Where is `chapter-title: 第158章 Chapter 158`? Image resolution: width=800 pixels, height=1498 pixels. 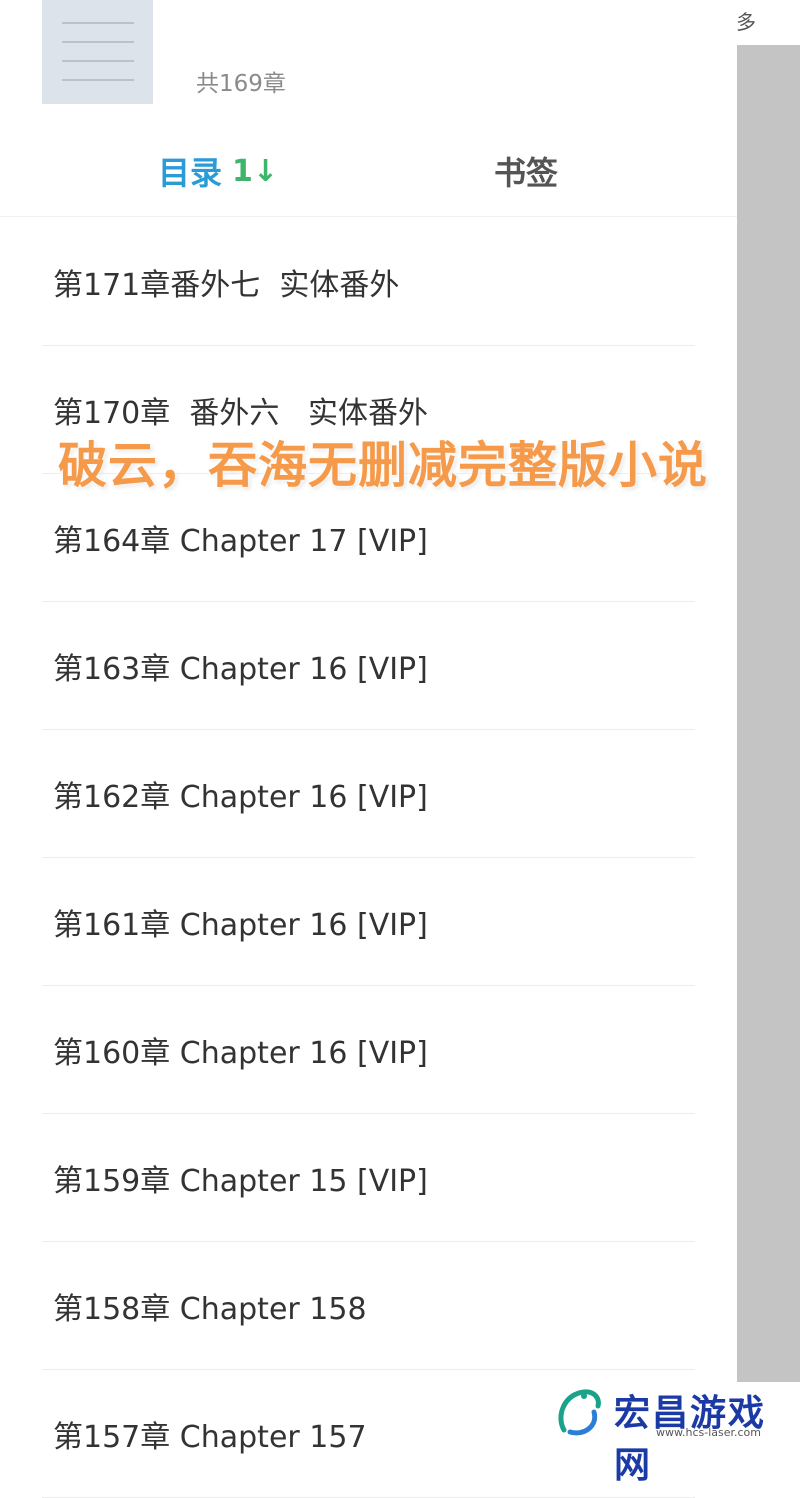
chapter-title: 第158章 Chapter 158 is located at coordinates (210, 1309).